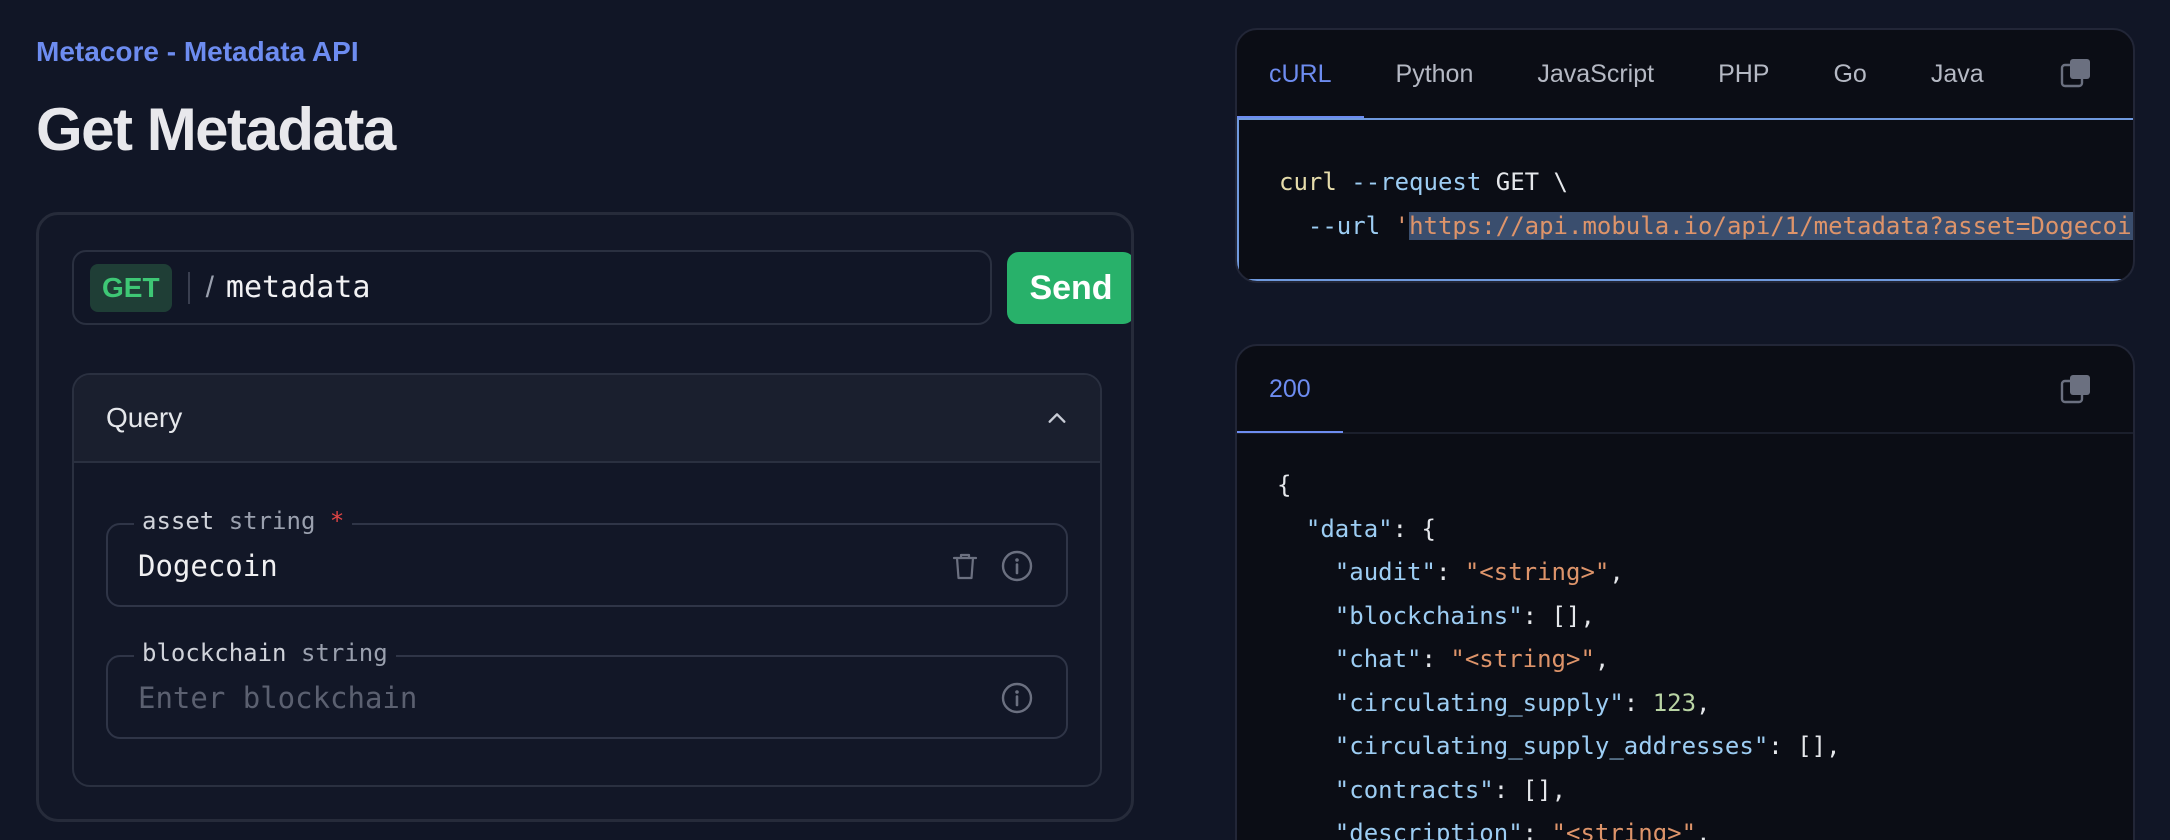 Image resolution: width=2170 pixels, height=840 pixels. I want to click on query-title: Query, so click(144, 417).